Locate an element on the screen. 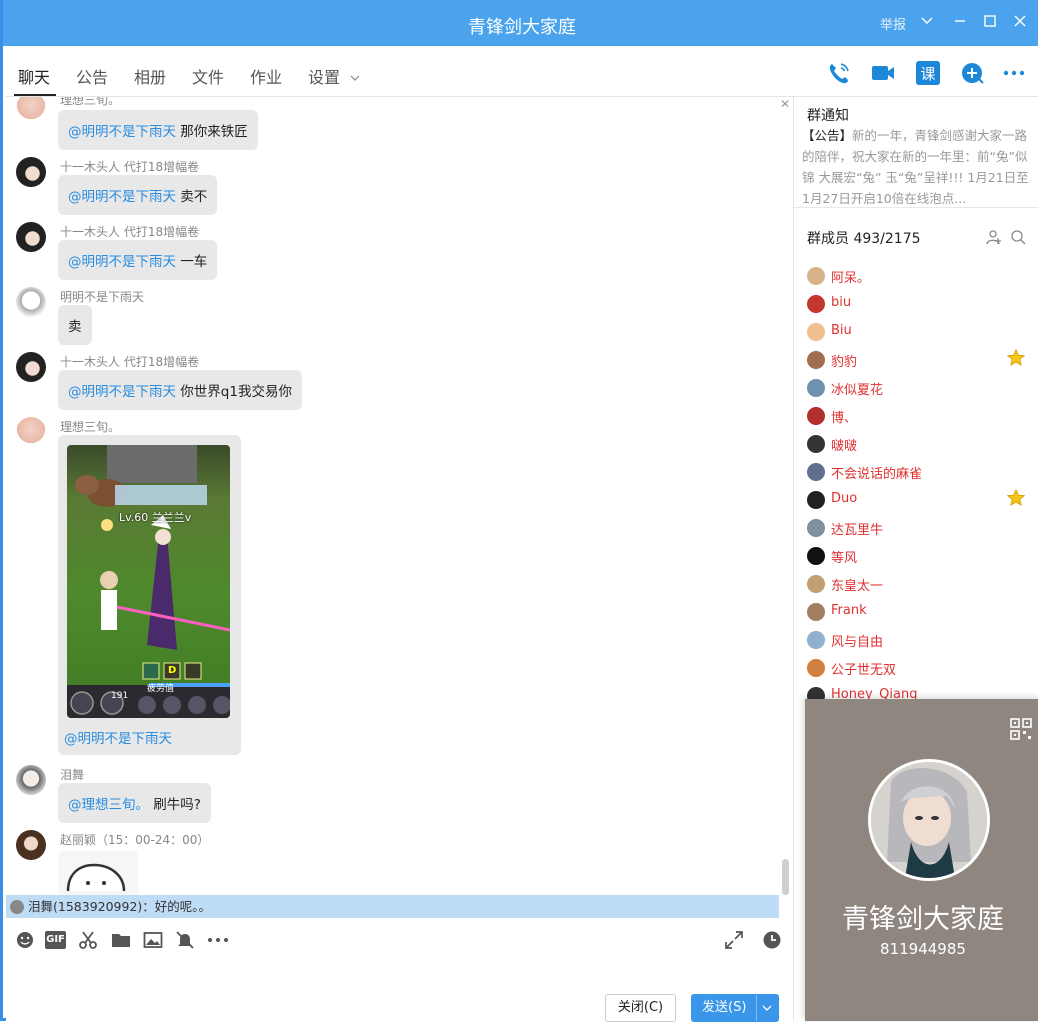  add-icon is located at coordinates (973, 73).